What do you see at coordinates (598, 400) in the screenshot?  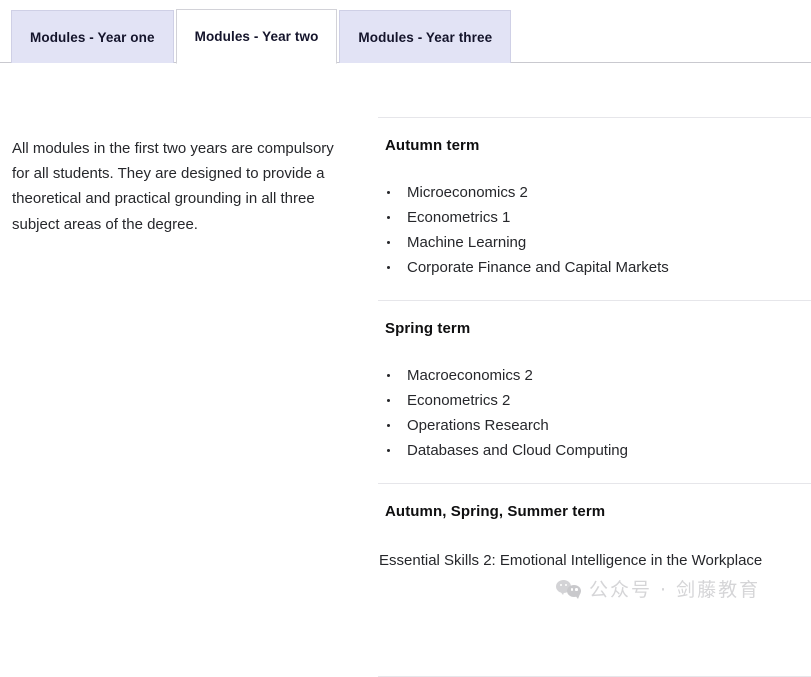 I see `list-item: Econometrics 2` at bounding box center [598, 400].